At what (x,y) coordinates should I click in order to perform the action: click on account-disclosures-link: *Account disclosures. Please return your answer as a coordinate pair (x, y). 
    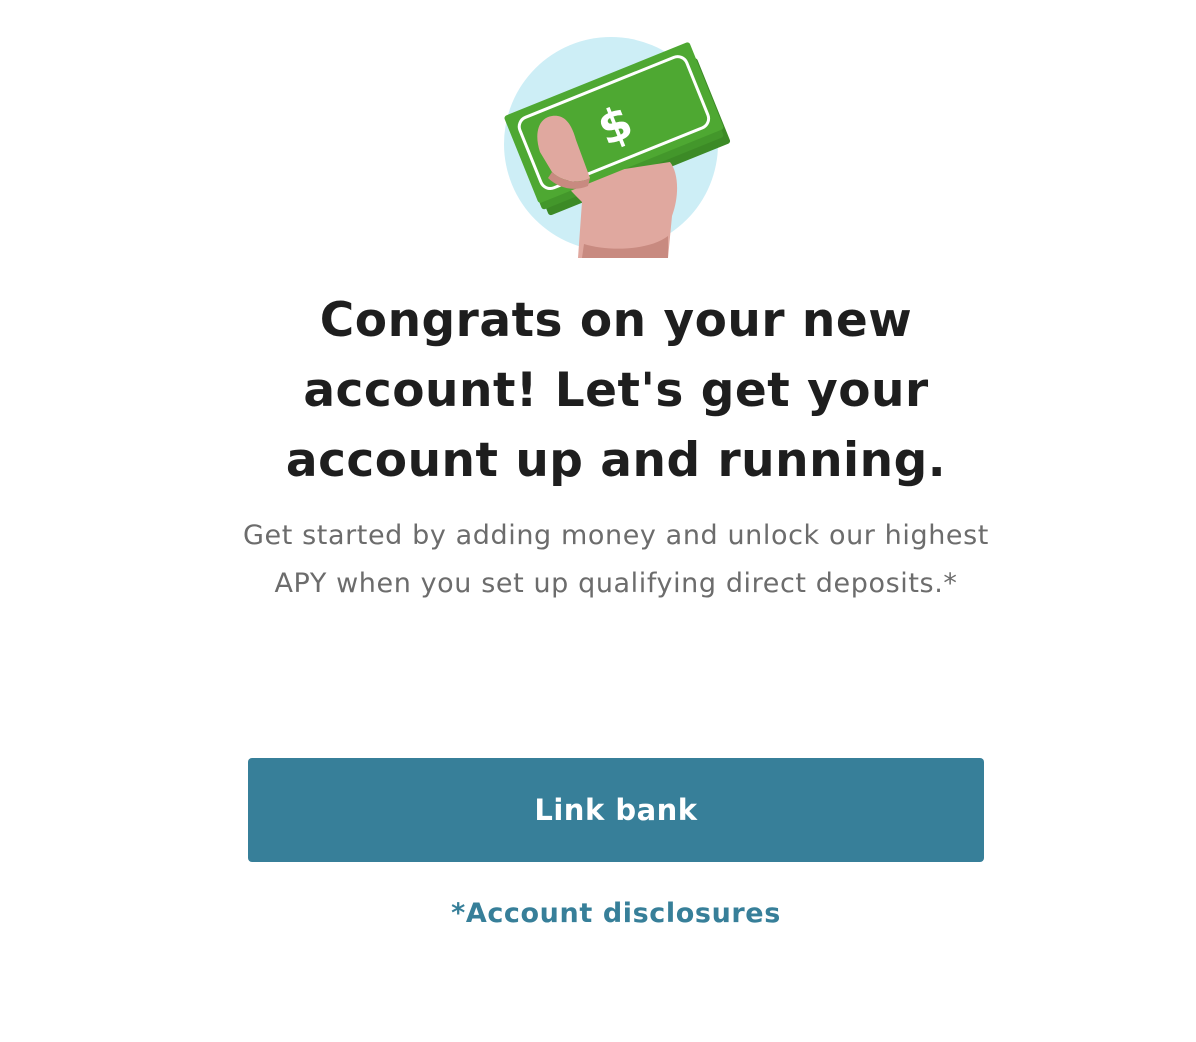
    Looking at the image, I should click on (616, 914).